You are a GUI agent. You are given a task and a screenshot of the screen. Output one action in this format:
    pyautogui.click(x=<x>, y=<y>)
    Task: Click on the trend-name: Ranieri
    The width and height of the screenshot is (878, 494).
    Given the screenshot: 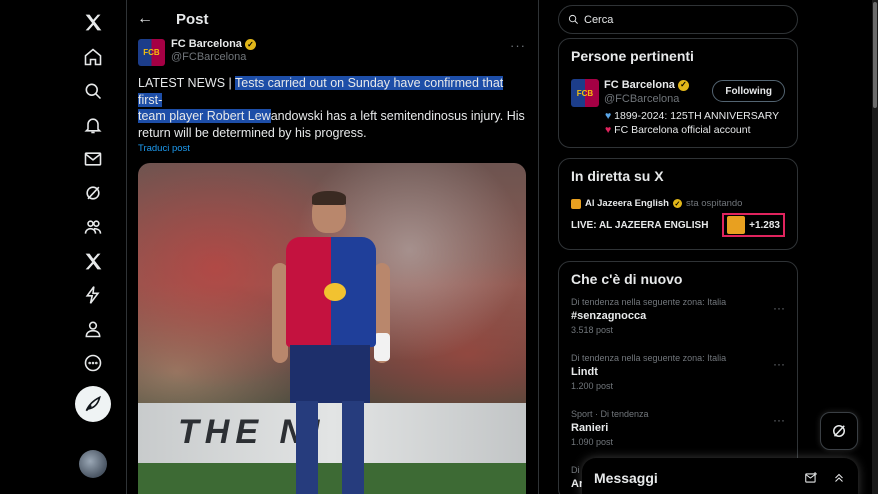 What is the action you would take?
    pyautogui.click(x=678, y=428)
    